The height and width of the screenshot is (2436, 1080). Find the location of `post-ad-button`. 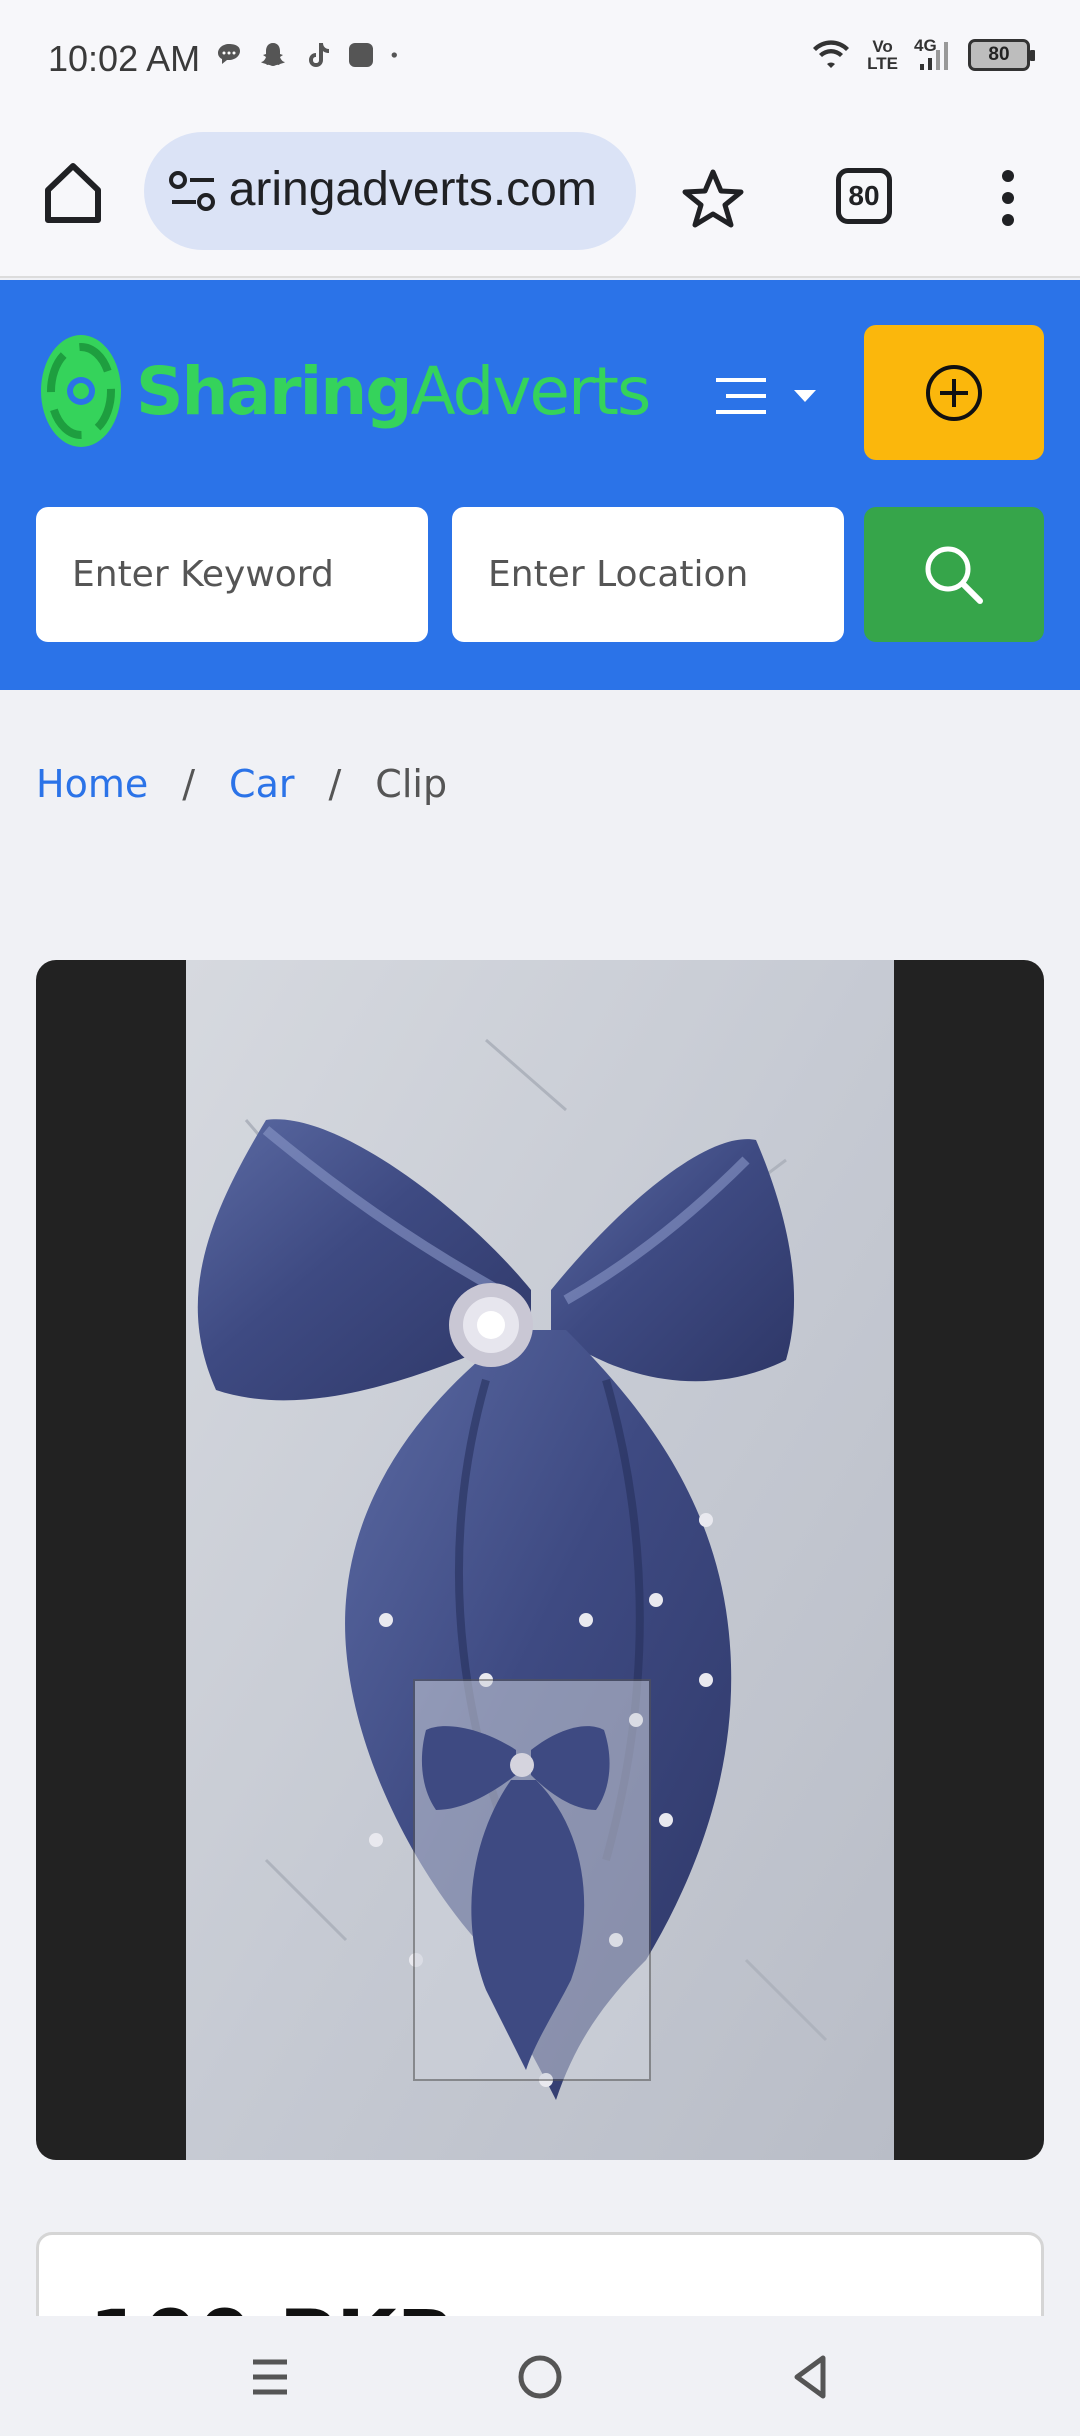

post-ad-button is located at coordinates (954, 392).